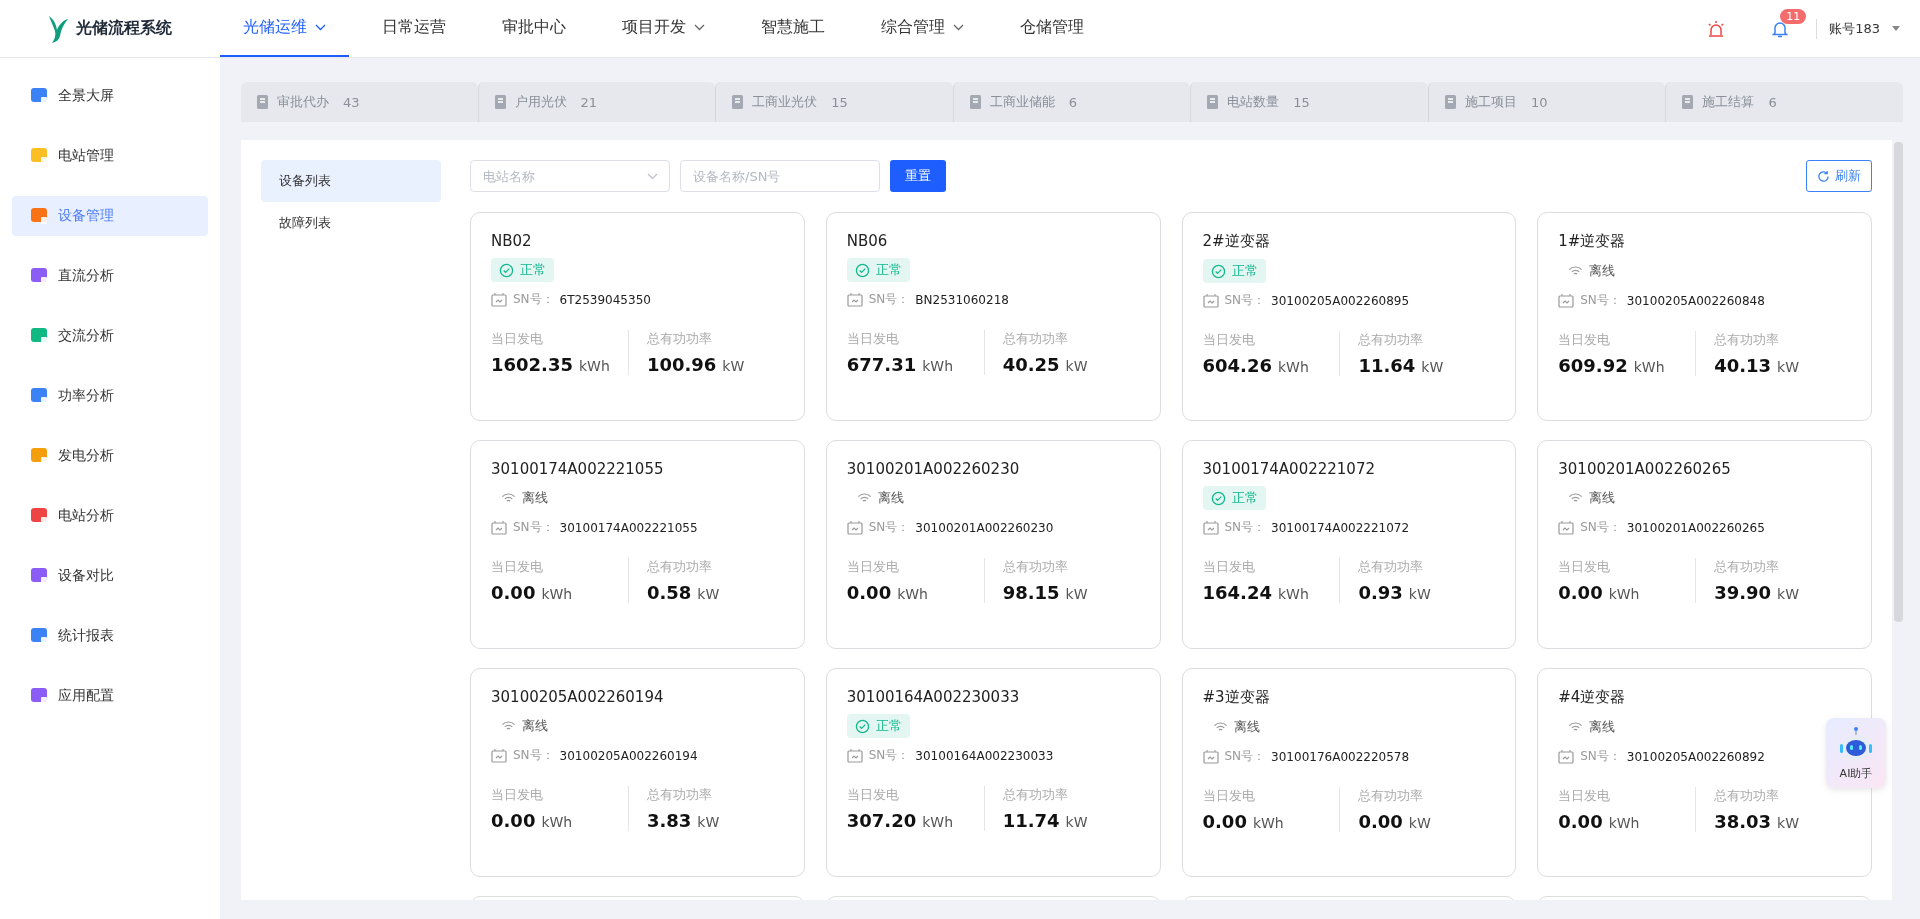 The height and width of the screenshot is (919, 1920). What do you see at coordinates (351, 181) in the screenshot?
I see `submenu-item: 设备列表` at bounding box center [351, 181].